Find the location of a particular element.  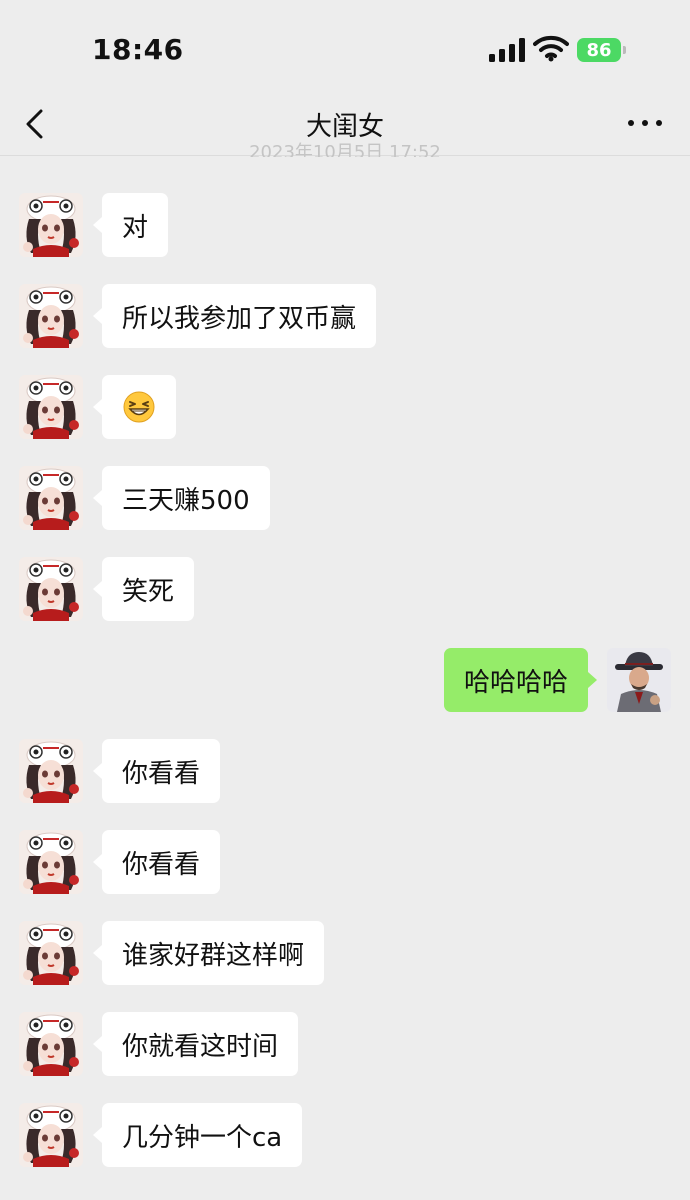

status-time: 18:46 is located at coordinates (138, 49).